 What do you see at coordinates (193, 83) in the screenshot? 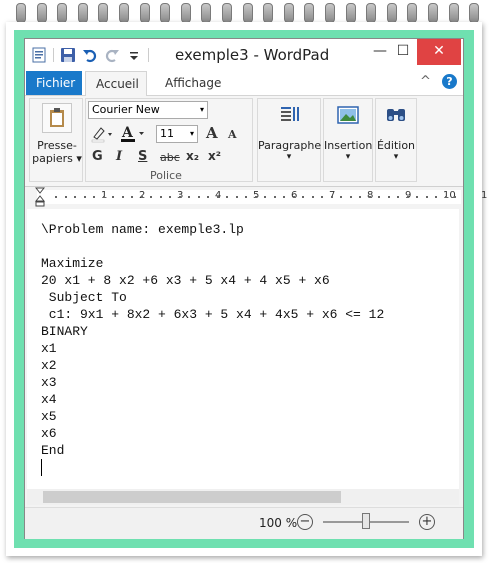
I see `tab-affichage: Affichage` at bounding box center [193, 83].